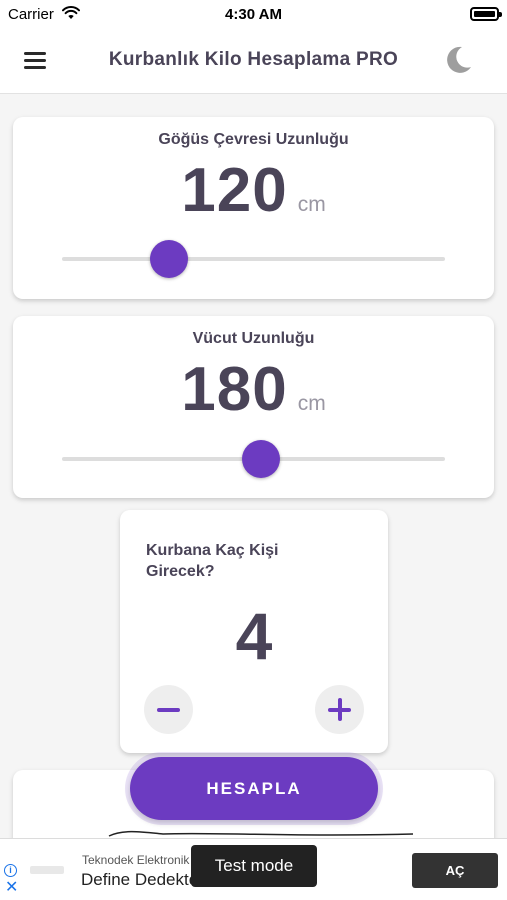  I want to click on body-length-slider-thumb, so click(261, 459).